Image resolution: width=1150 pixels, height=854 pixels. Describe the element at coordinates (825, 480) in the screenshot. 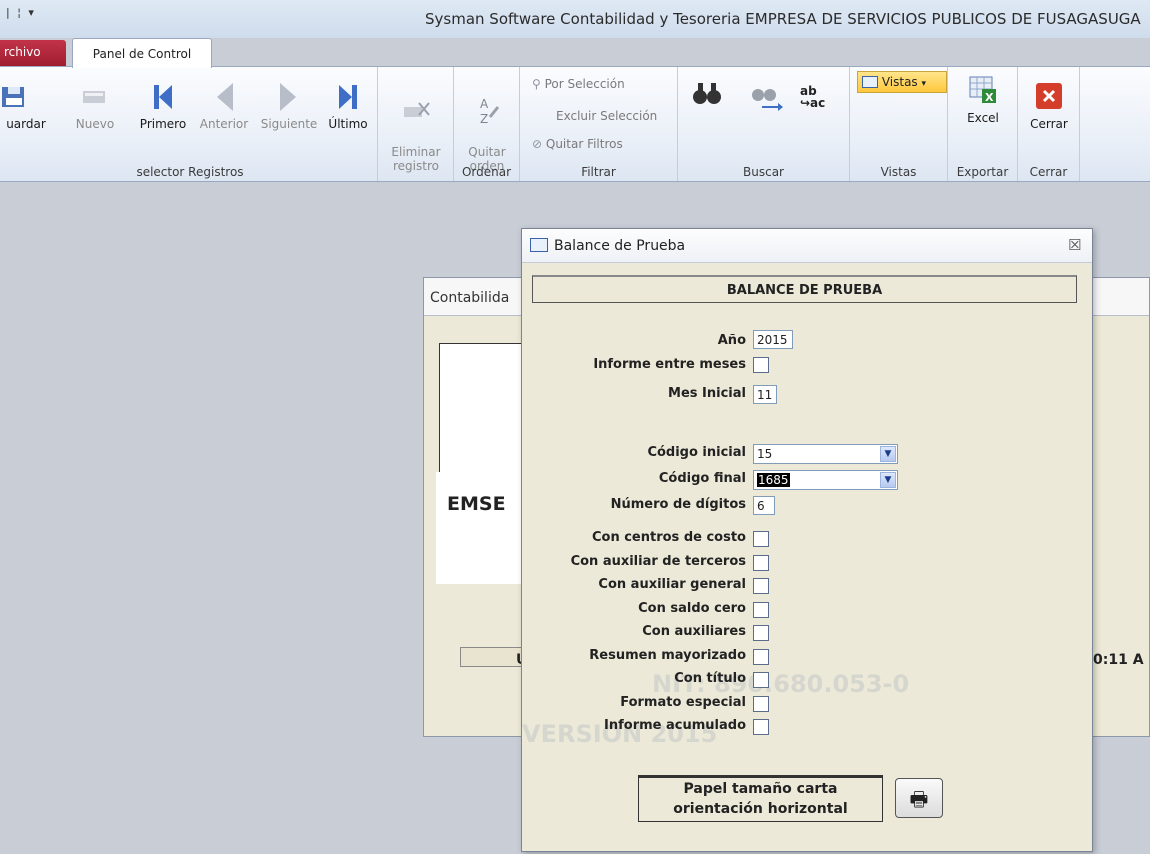

I see `codigo-final-select: 1685 ▼` at that location.